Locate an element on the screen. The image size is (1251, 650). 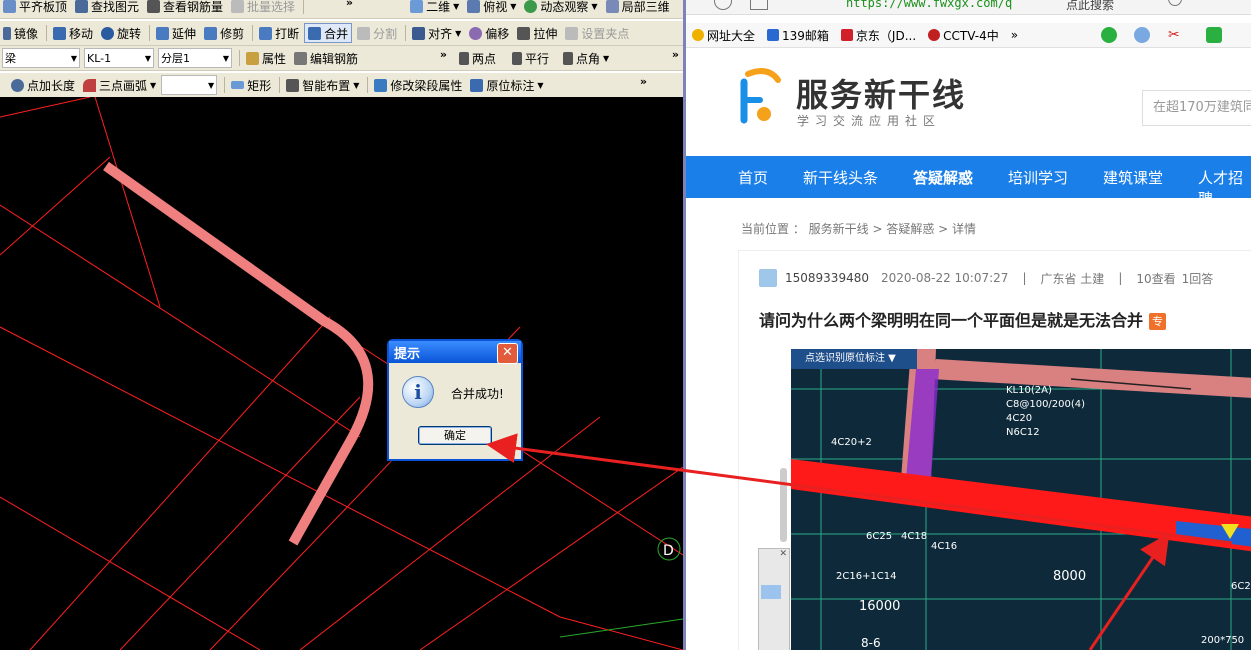
button-label: 批量选择 is located at coordinates (271, 7).